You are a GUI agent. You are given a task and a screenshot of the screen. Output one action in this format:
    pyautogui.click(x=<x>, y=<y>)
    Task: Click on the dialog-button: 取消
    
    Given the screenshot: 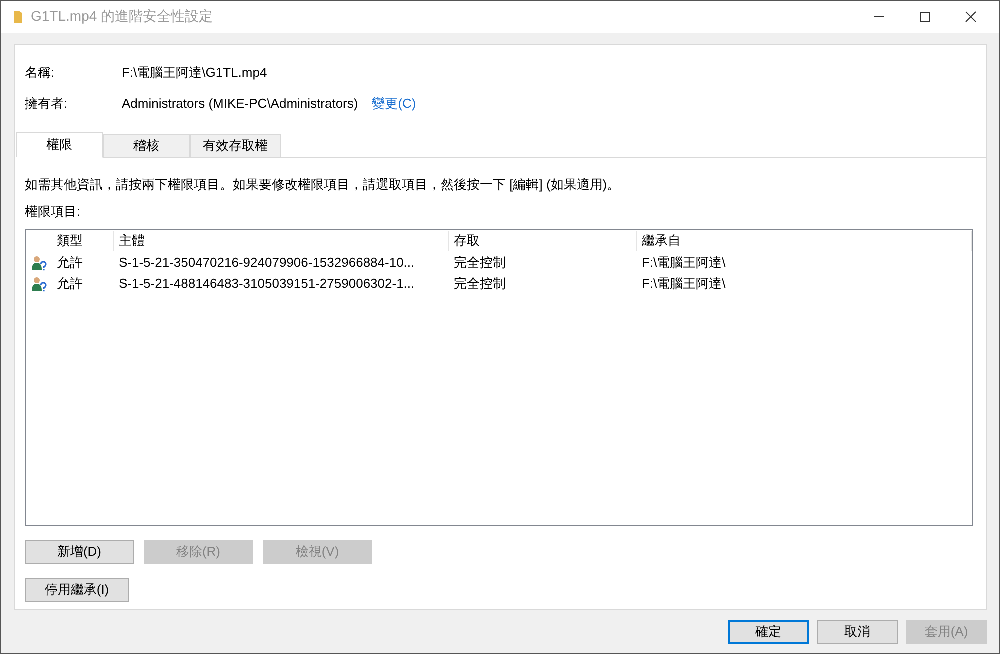 What is the action you would take?
    pyautogui.click(x=857, y=632)
    